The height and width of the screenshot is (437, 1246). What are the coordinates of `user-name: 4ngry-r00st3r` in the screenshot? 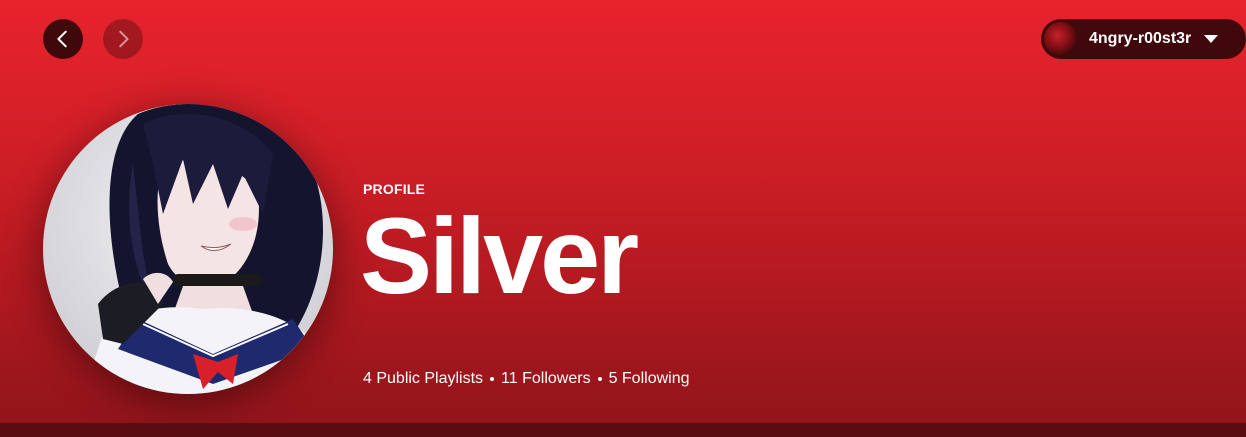 It's located at (1140, 38).